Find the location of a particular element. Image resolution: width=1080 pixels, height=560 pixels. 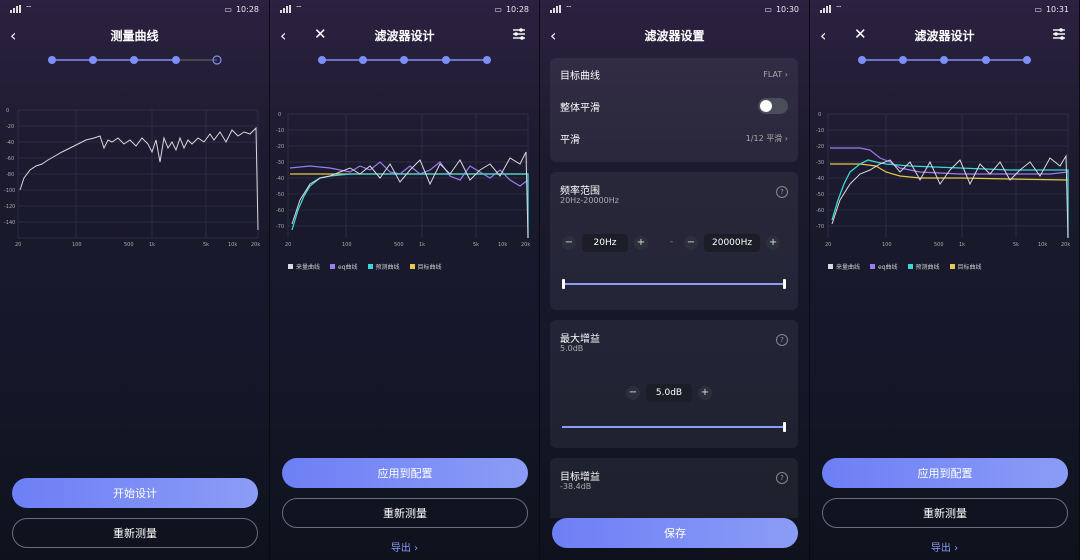

max-gain-slider is located at coordinates (674, 427).